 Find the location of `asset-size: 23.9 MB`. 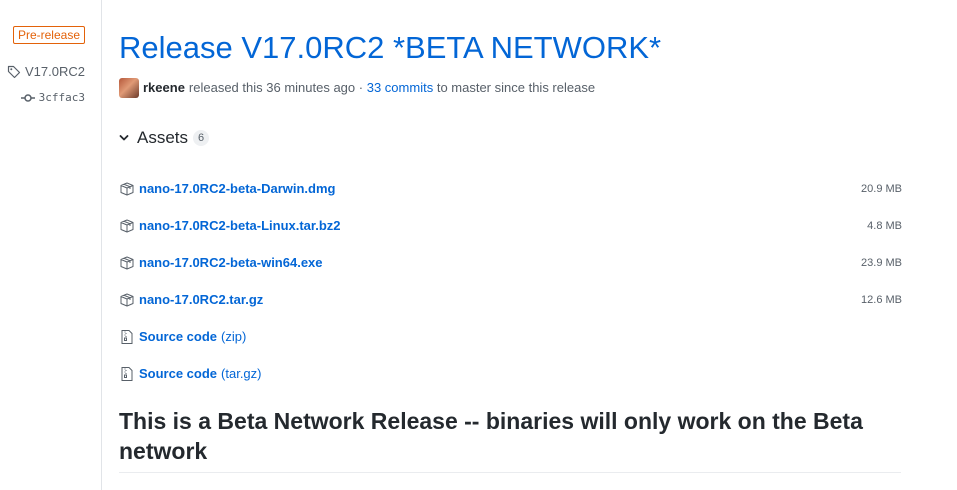

asset-size: 23.9 MB is located at coordinates (881, 262).